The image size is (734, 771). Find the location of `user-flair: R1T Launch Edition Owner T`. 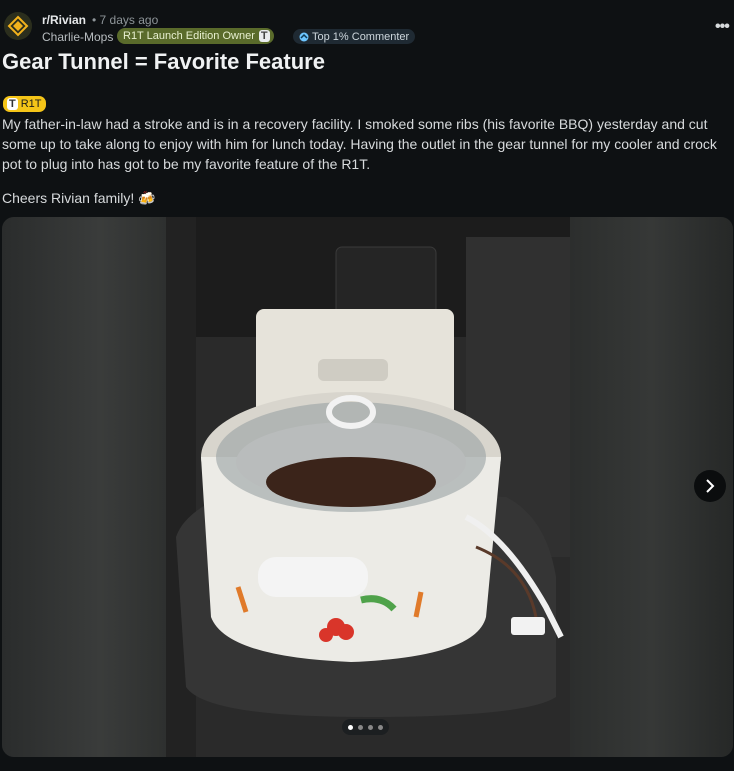

user-flair: R1T Launch Edition Owner T is located at coordinates (195, 36).